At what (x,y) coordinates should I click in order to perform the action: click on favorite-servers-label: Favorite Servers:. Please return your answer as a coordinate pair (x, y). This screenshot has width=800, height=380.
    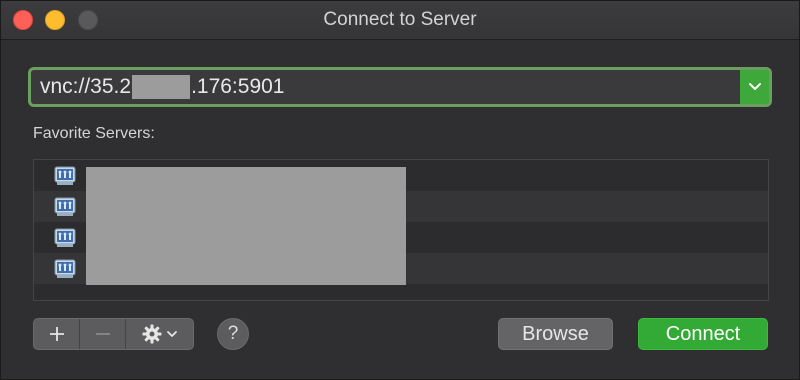
    Looking at the image, I should click on (94, 133).